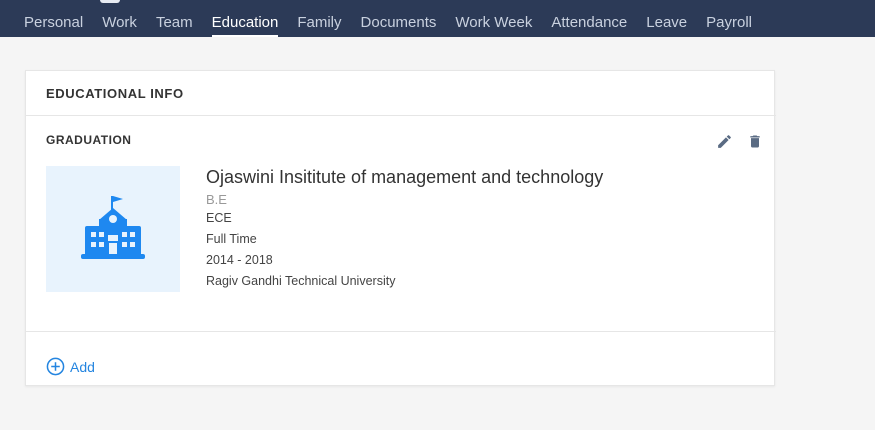 The width and height of the screenshot is (875, 430). Describe the element at coordinates (55, 366) in the screenshot. I see `add-circle-icon` at that location.